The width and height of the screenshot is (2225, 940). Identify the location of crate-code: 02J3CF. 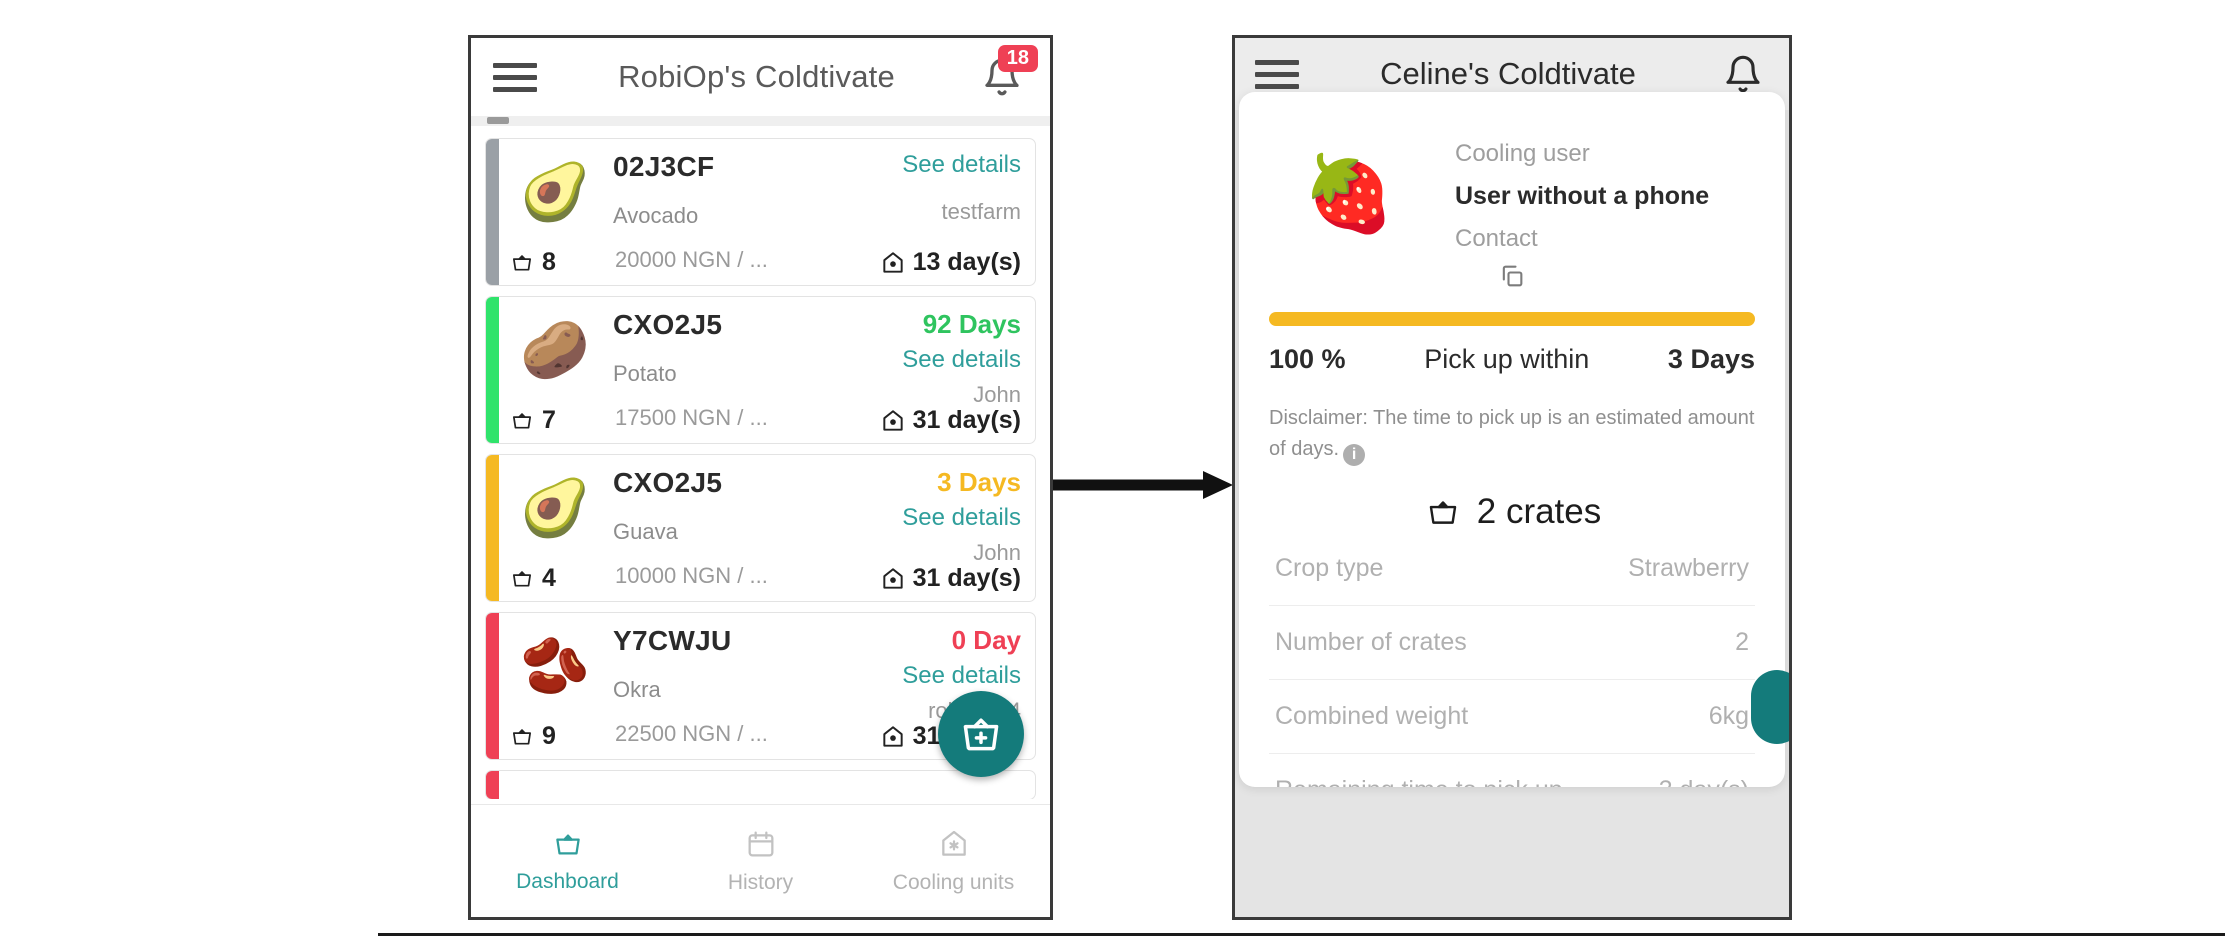
(664, 166).